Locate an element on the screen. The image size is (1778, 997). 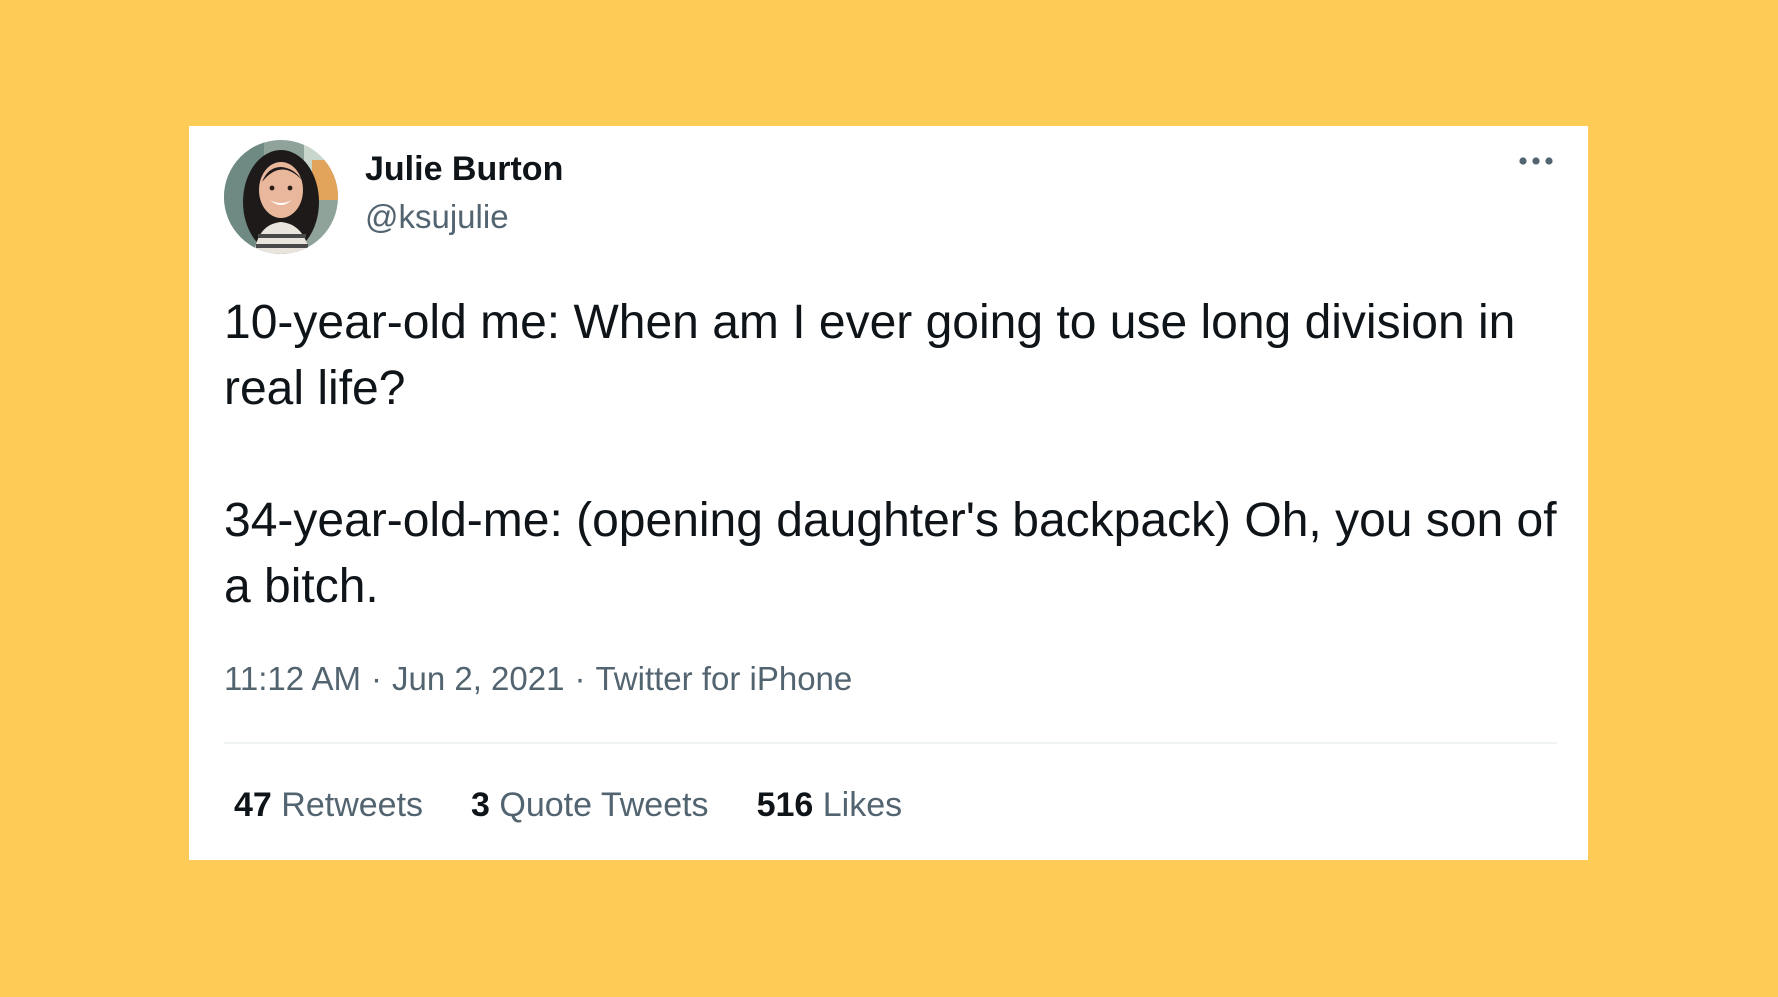
avatar is located at coordinates (281, 197).